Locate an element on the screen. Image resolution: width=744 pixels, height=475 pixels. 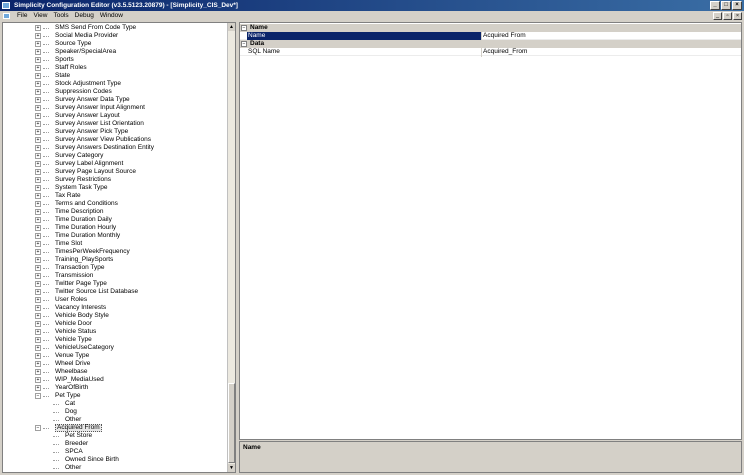
tree-item: + Vehicle Type is located at coordinates (115, 340).